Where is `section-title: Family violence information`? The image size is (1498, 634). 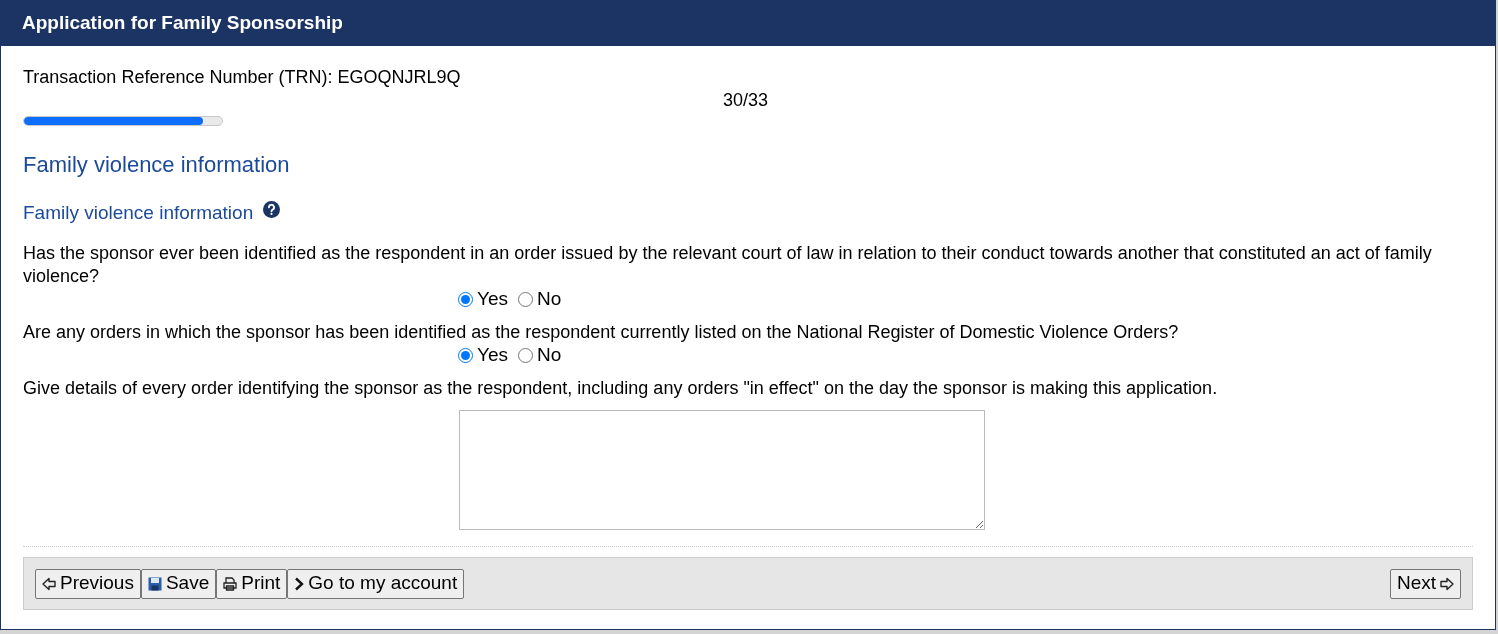 section-title: Family violence information is located at coordinates (156, 165).